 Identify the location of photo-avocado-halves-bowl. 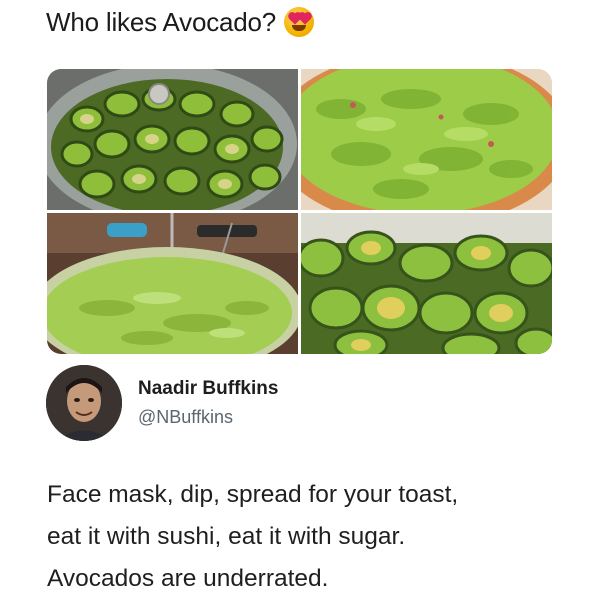
(172, 139).